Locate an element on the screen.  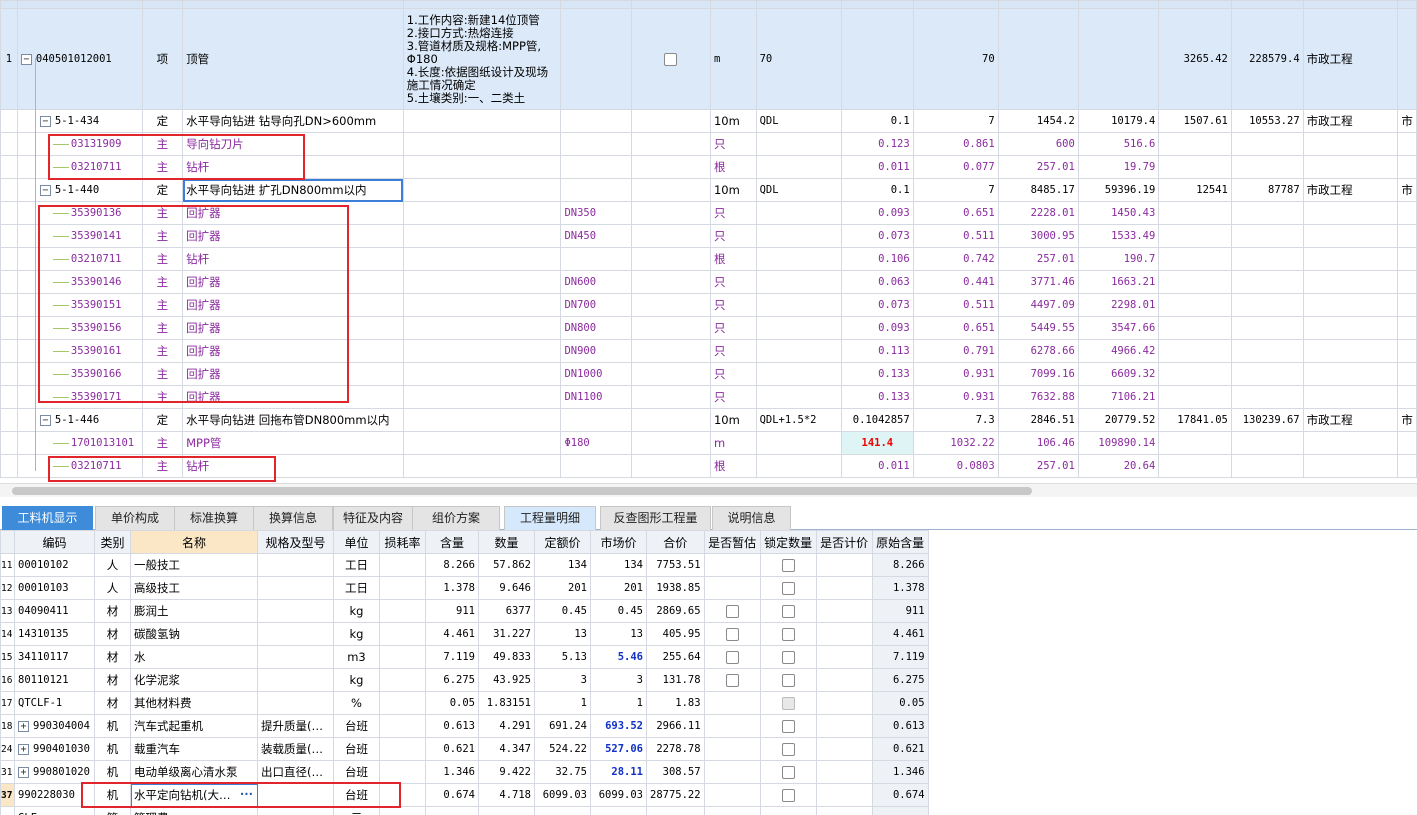
row-code: 35390156 is located at coordinates (79, 328).